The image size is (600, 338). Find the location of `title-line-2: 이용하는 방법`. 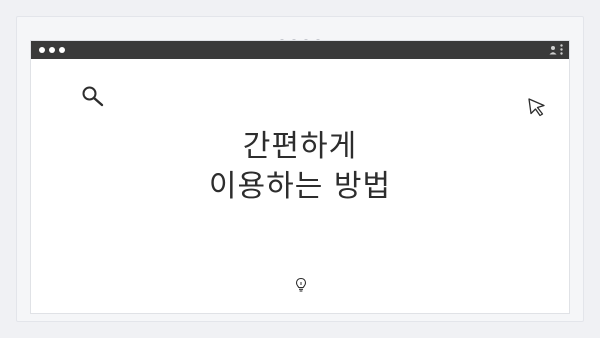

title-line-2: 이용하는 방법 is located at coordinates (300, 186).